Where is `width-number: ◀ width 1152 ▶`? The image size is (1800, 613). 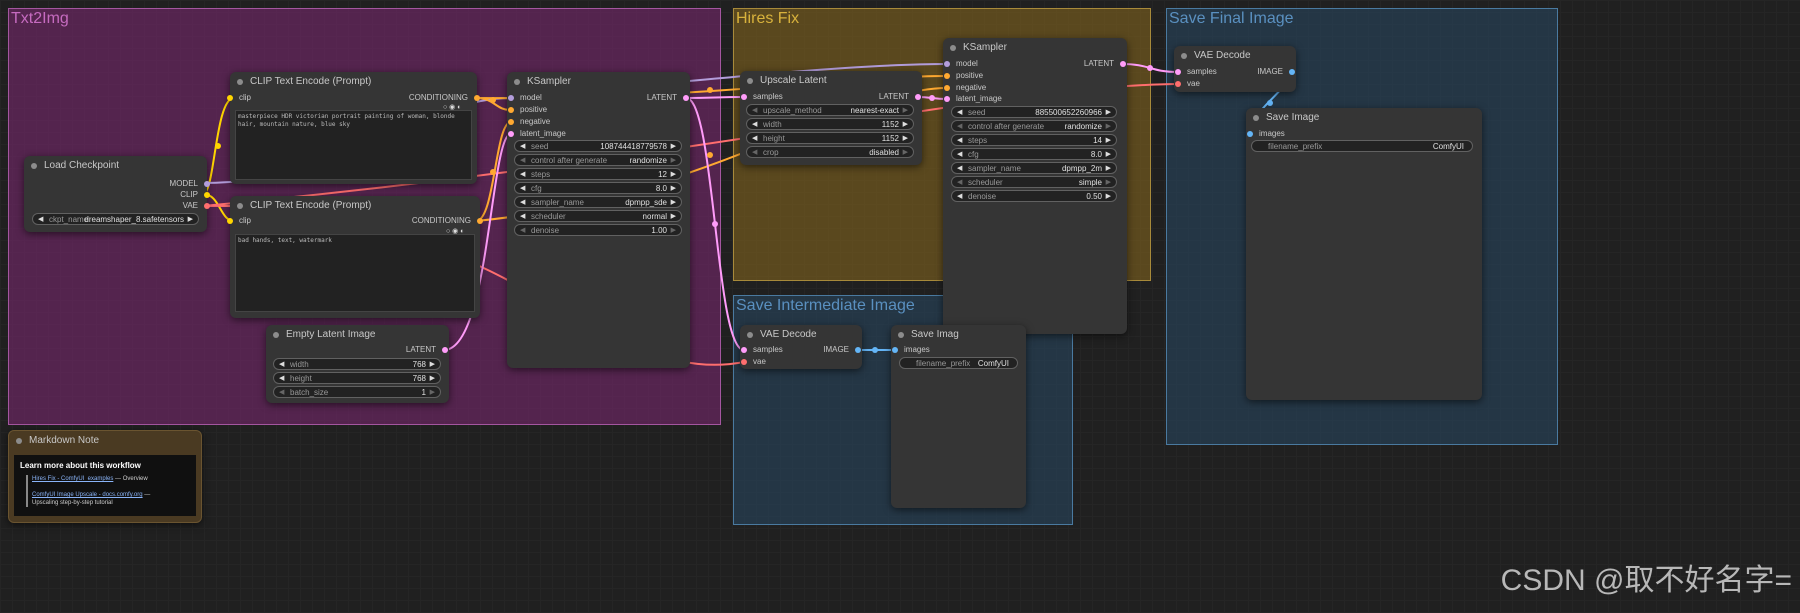
width-number: ◀ width 1152 ▶ is located at coordinates (830, 124).